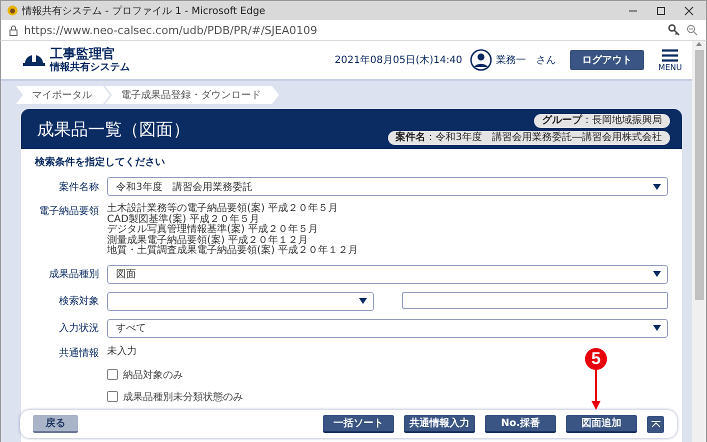 The width and height of the screenshot is (707, 442). I want to click on section-heading: 検索条件を指定してください, so click(100, 162).